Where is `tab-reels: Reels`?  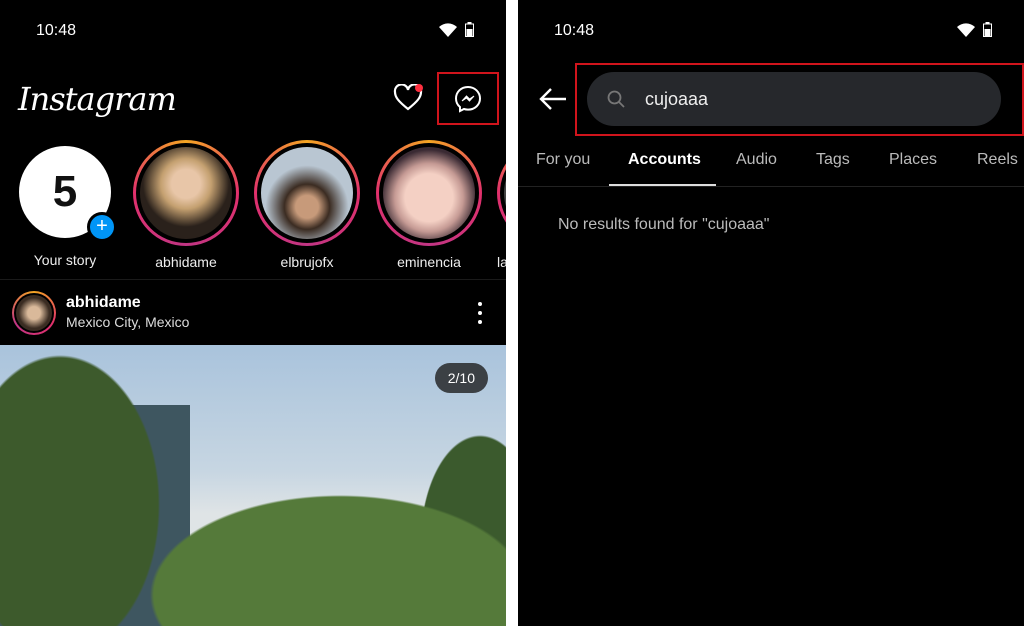 tab-reels: Reels is located at coordinates (997, 160).